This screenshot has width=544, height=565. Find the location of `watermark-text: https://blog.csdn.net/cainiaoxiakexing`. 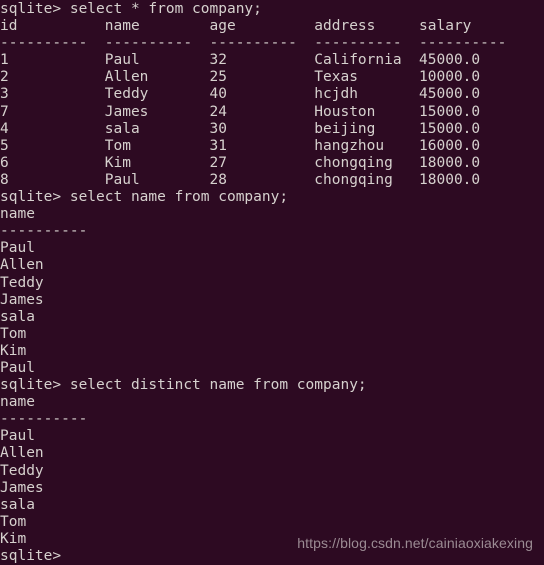

watermark-text: https://blog.csdn.net/cainiaoxiakexing is located at coordinates (415, 543).